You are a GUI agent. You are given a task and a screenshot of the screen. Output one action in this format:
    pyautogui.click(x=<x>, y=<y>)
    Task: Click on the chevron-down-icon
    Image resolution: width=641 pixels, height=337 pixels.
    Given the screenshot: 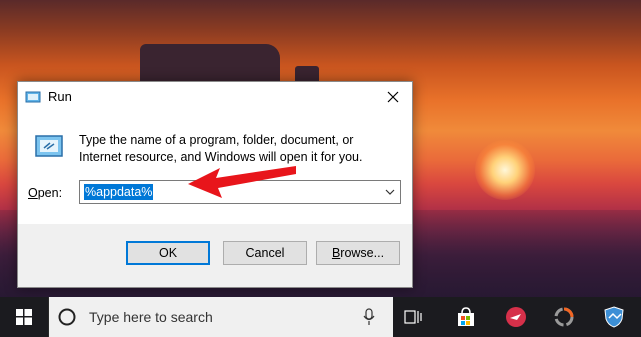 What is the action you would take?
    pyautogui.click(x=390, y=192)
    